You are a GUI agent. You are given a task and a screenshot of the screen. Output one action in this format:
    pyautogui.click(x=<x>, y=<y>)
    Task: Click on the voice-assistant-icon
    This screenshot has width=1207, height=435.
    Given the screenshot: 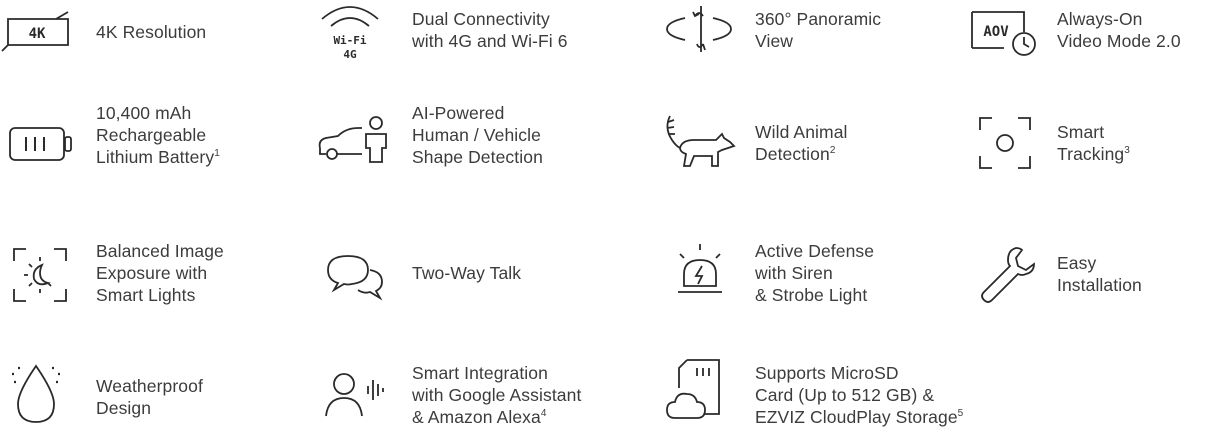 What is the action you would take?
    pyautogui.click(x=356, y=395)
    